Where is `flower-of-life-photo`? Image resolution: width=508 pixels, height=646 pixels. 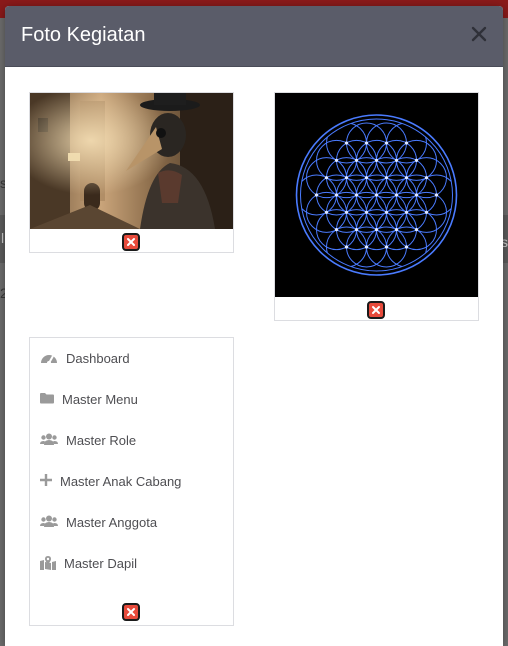 flower-of-life-photo is located at coordinates (376, 195).